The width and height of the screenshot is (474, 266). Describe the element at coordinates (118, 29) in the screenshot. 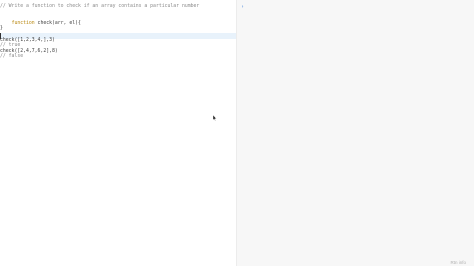

I see `code-line-close-brace: }` at that location.